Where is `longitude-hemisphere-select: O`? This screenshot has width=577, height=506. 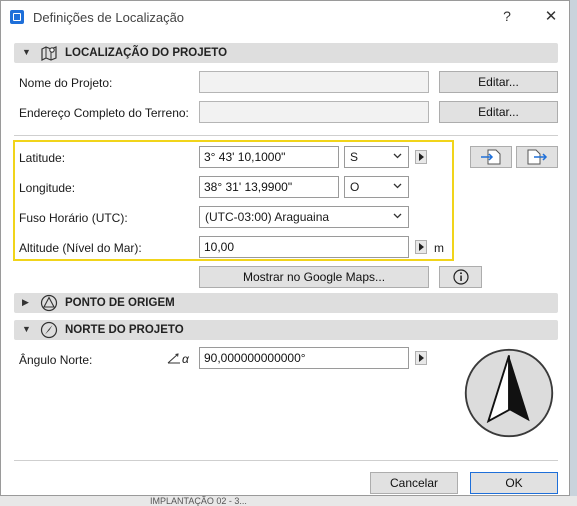 longitude-hemisphere-select: O is located at coordinates (376, 187).